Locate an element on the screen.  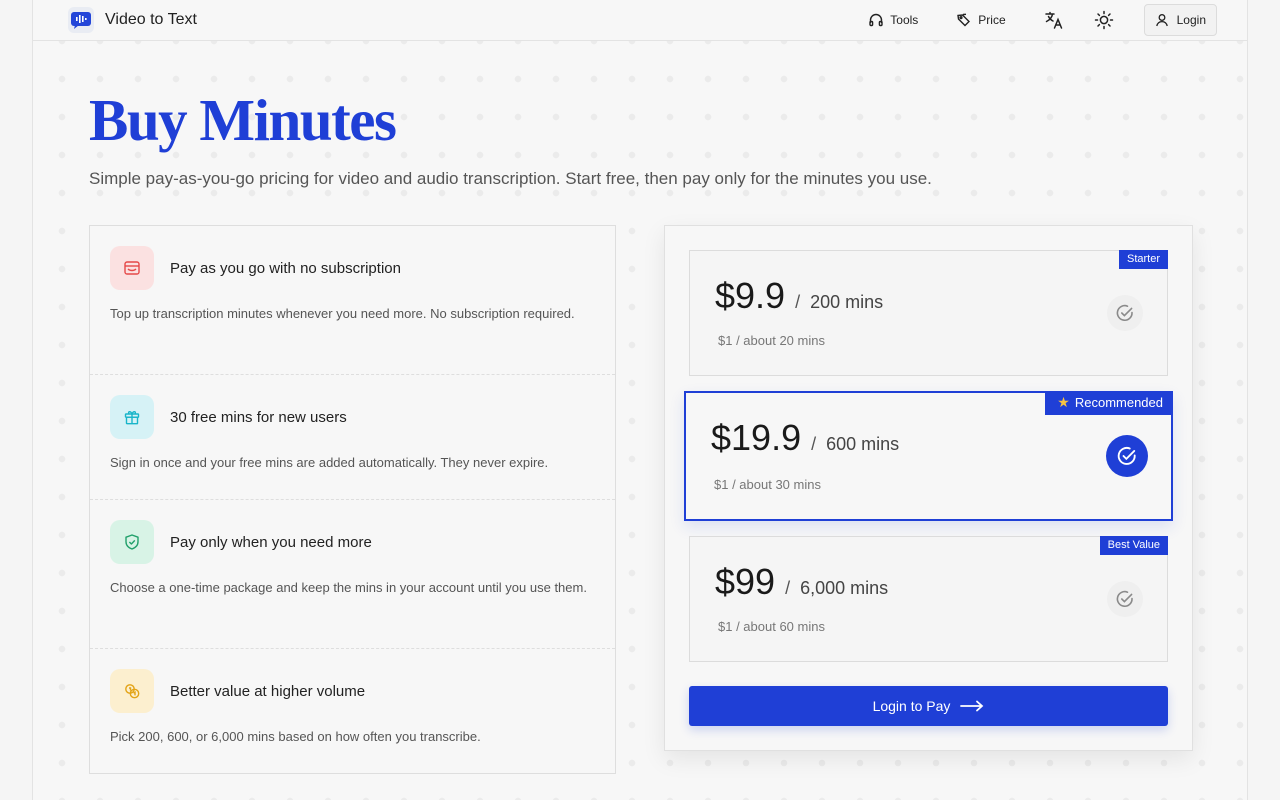
translate-icon is located at coordinates (1053, 20).